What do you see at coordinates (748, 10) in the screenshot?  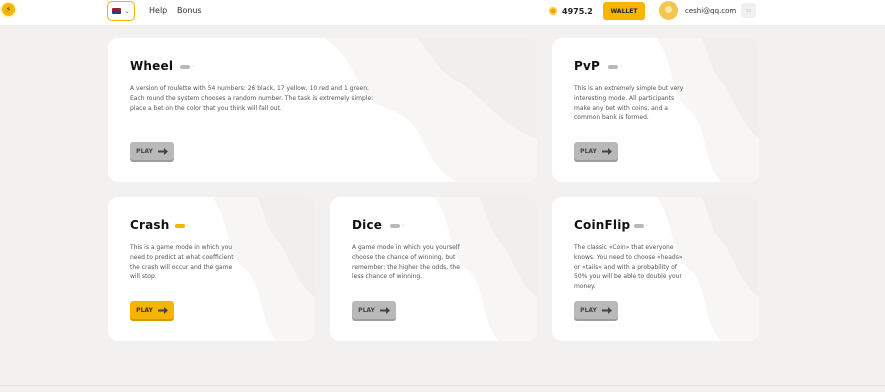 I see `menu-icon: ▭` at bounding box center [748, 10].